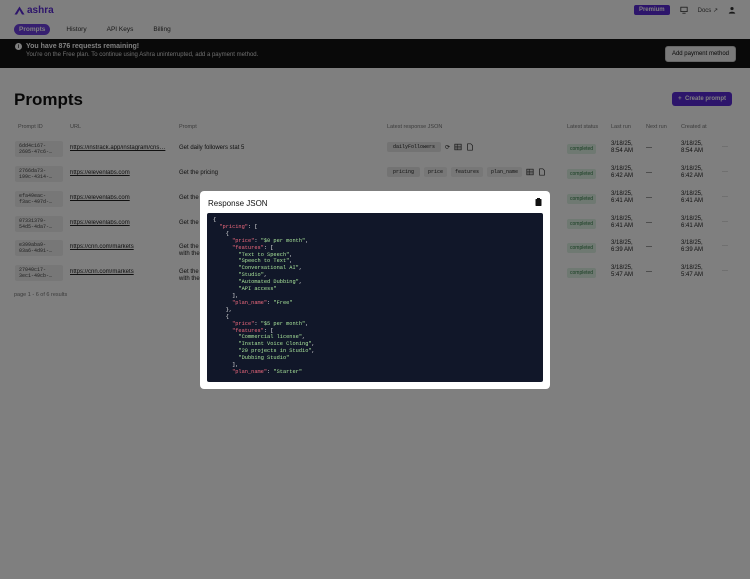 This screenshot has height=579, width=750. Describe the element at coordinates (375, 372) in the screenshot. I see `code-line: "plan_name": "Starter"` at that location.